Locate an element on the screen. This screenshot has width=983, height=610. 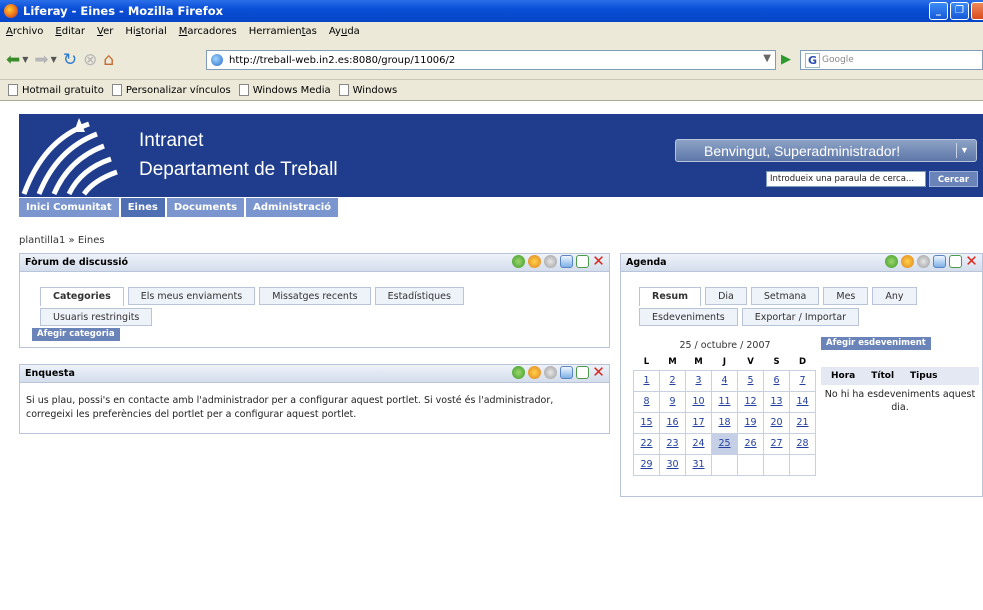
menu-item: Marcadores is located at coordinates (208, 31).